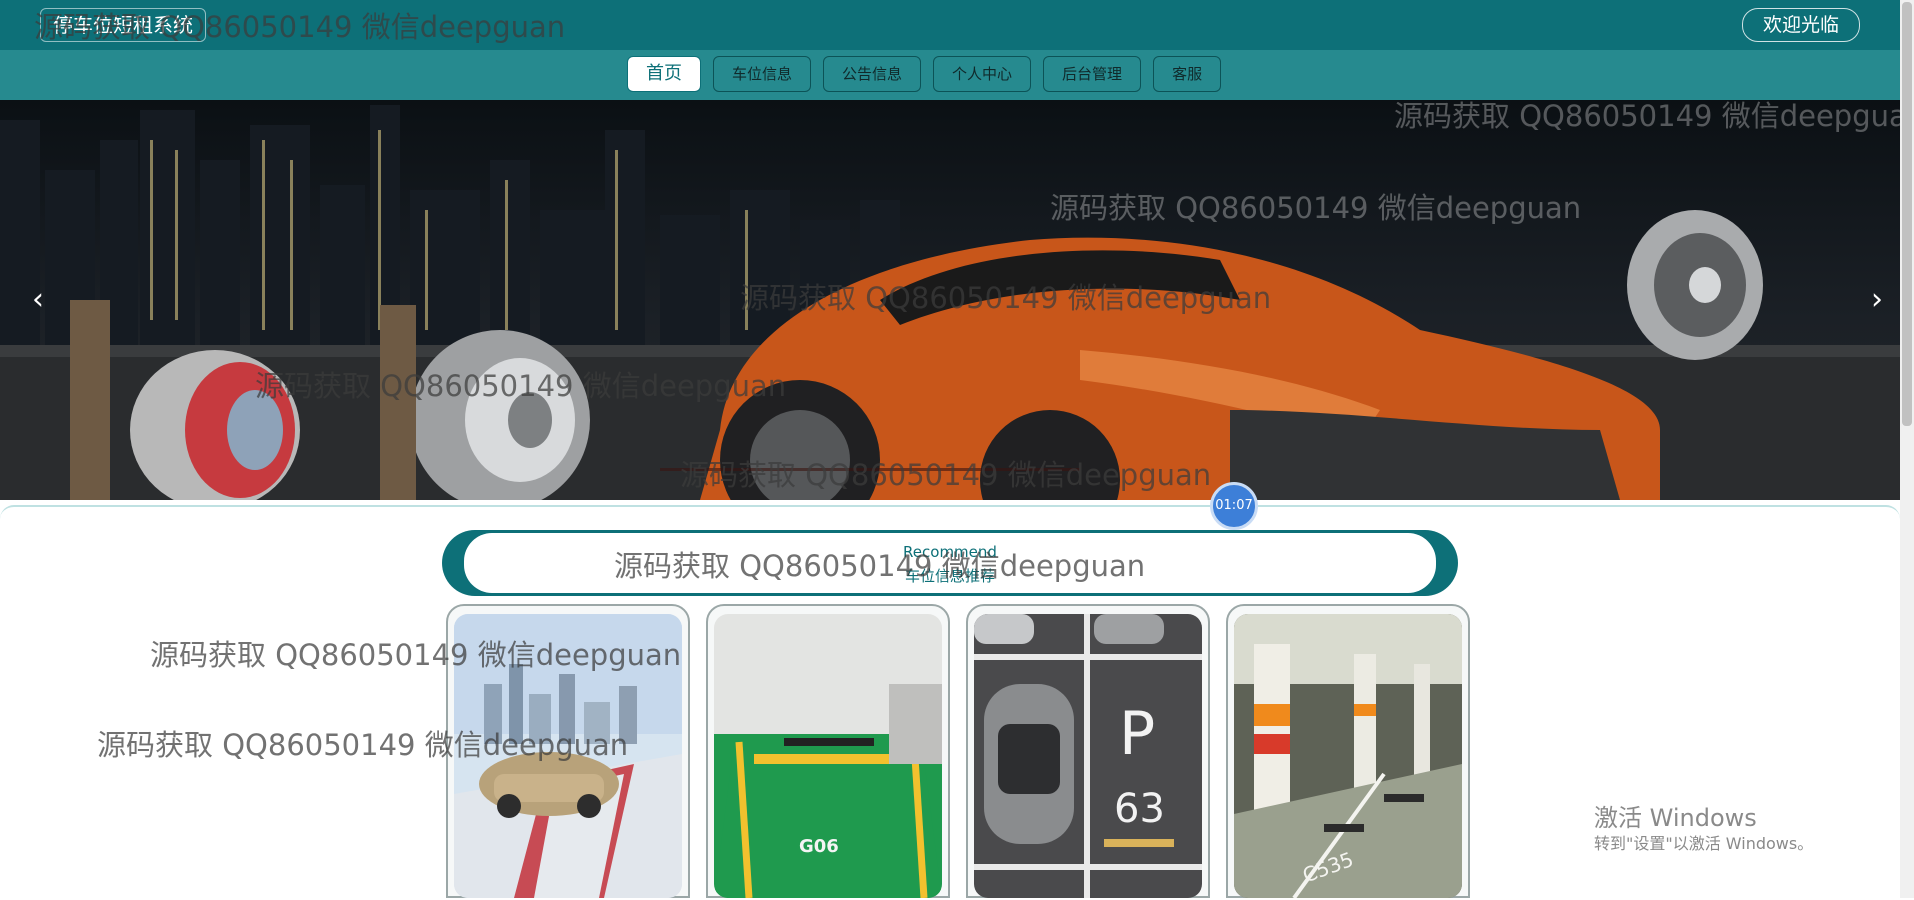  What do you see at coordinates (1704, 843) in the screenshot?
I see `windows-activation-hint: 转到"设置"以激活 Windows。` at bounding box center [1704, 843].